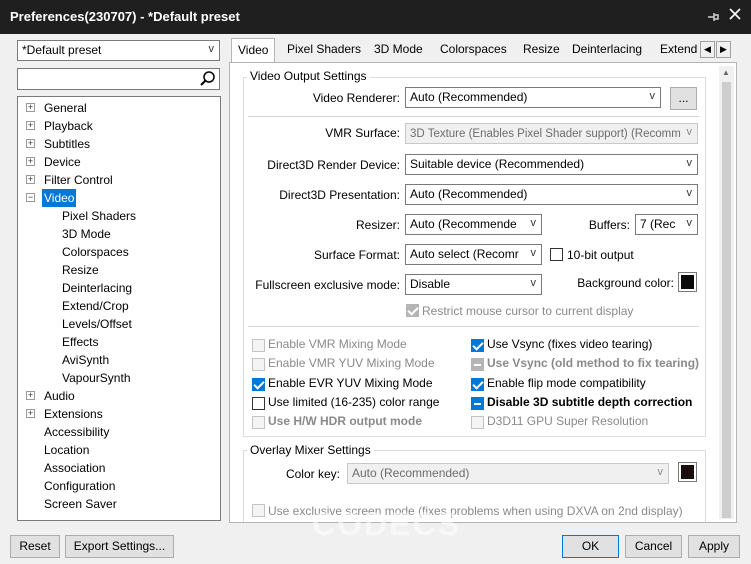 The width and height of the screenshot is (751, 564). Describe the element at coordinates (118, 79) in the screenshot. I see `search-input` at that location.